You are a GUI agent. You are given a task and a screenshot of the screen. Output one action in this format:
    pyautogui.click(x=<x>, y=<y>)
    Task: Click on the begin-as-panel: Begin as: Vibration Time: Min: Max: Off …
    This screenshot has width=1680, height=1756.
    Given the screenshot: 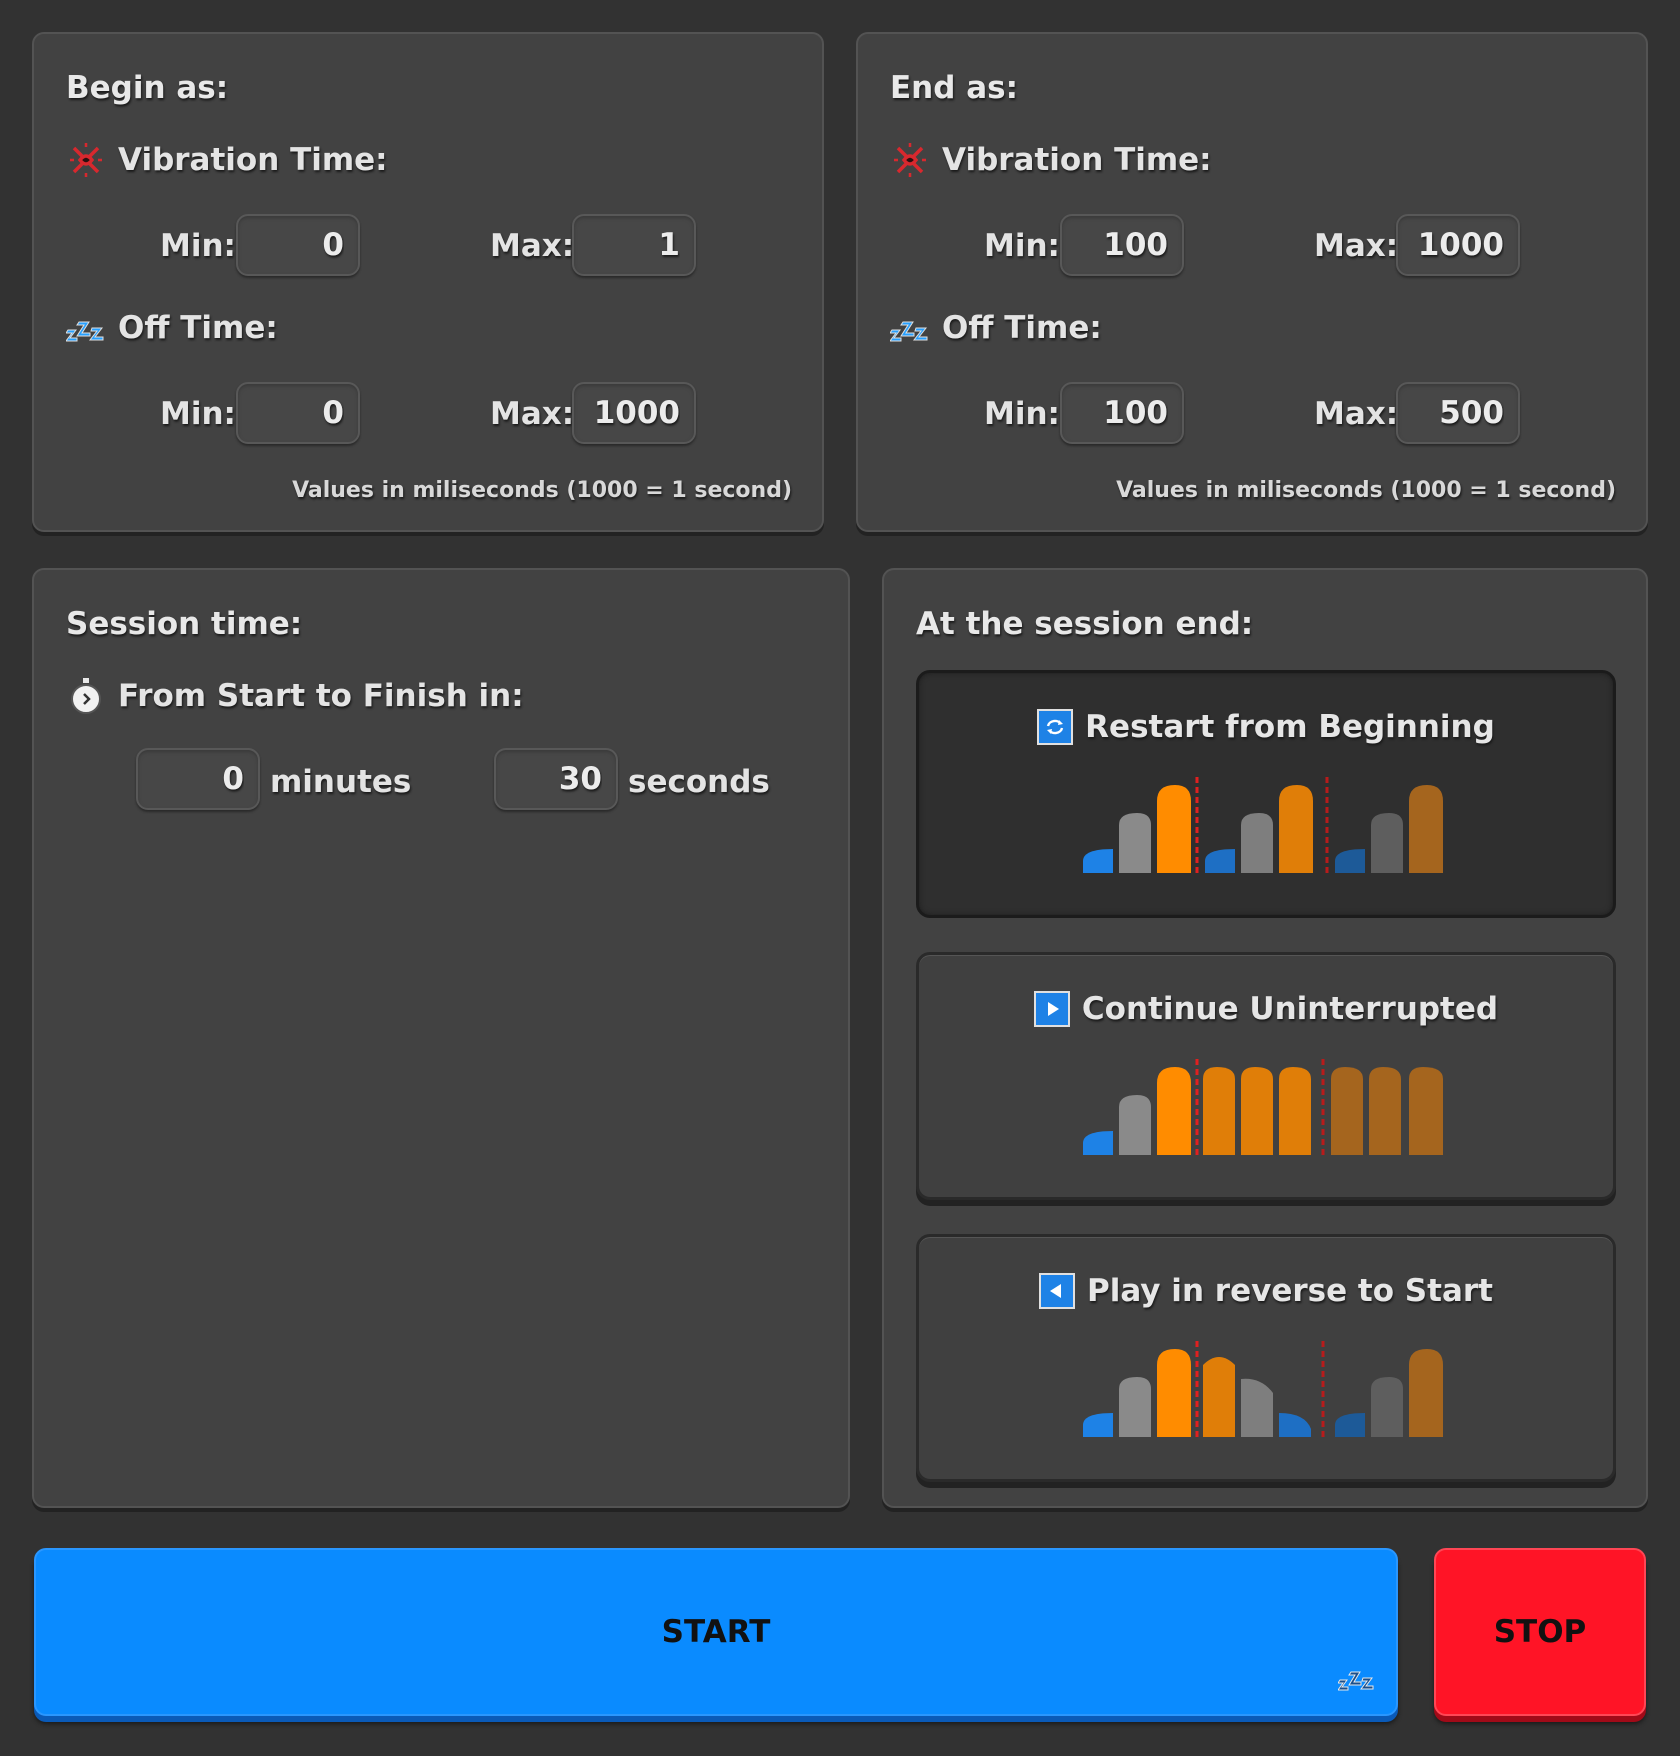 What is the action you would take?
    pyautogui.click(x=428, y=282)
    